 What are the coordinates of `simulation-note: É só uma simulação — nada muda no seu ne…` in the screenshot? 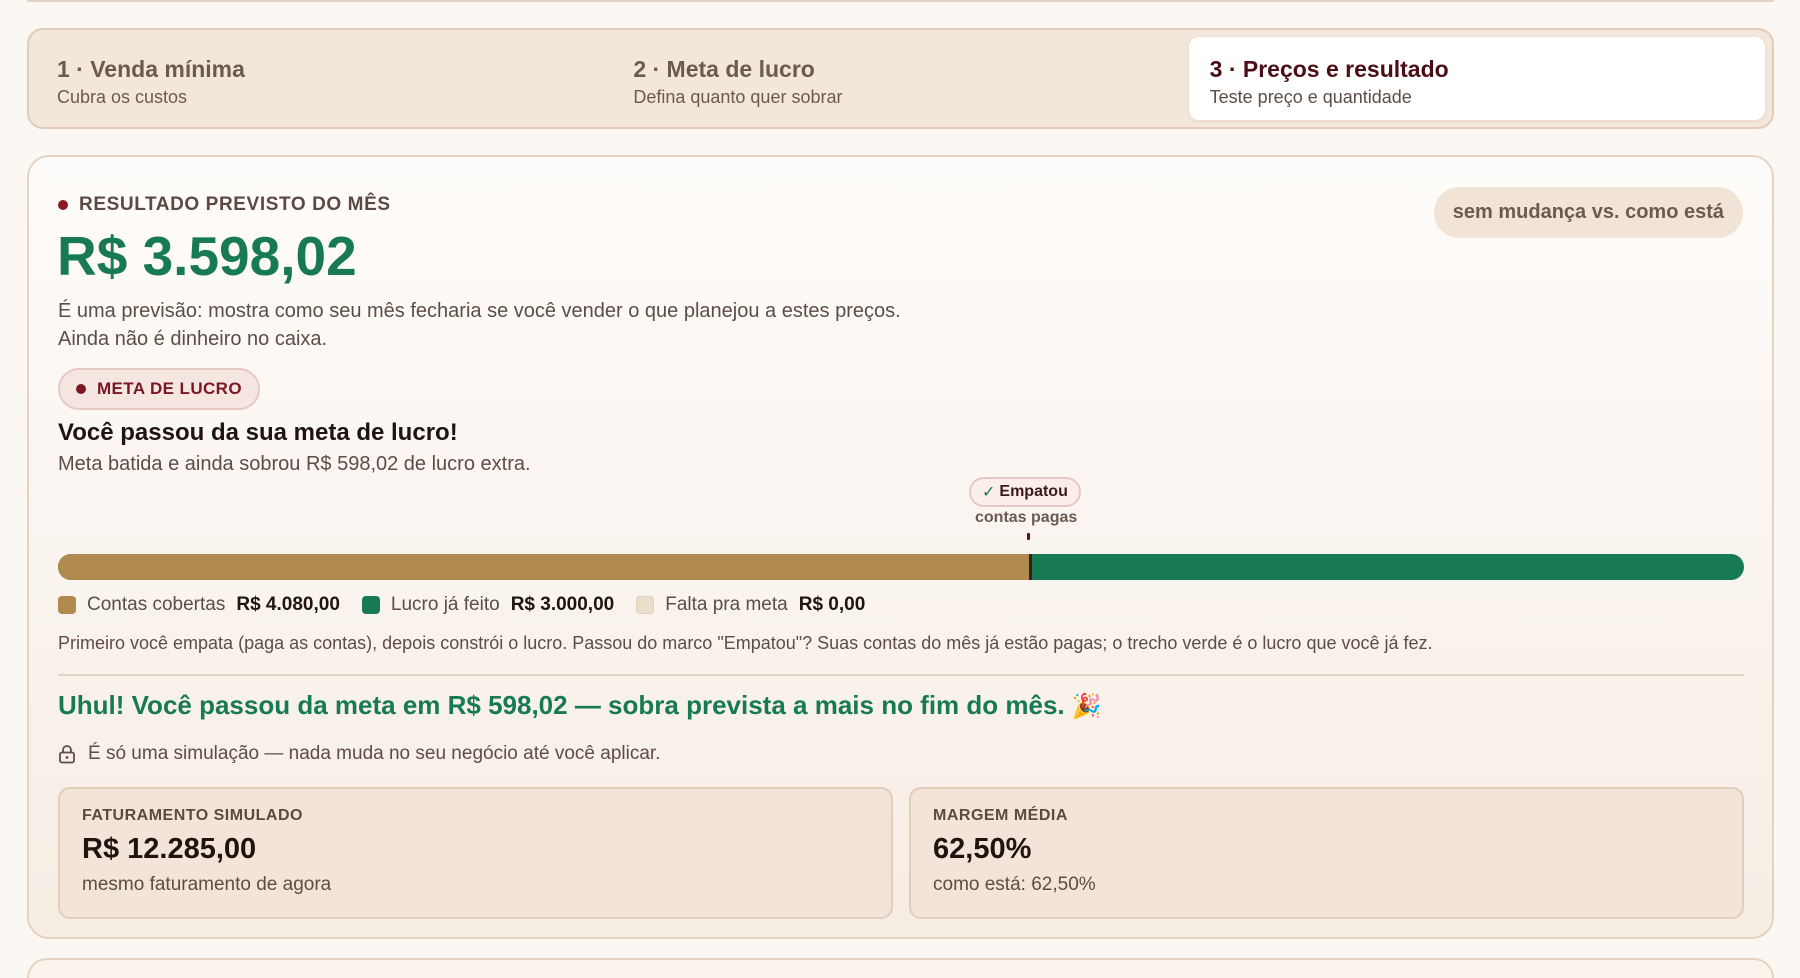 It's located at (359, 754).